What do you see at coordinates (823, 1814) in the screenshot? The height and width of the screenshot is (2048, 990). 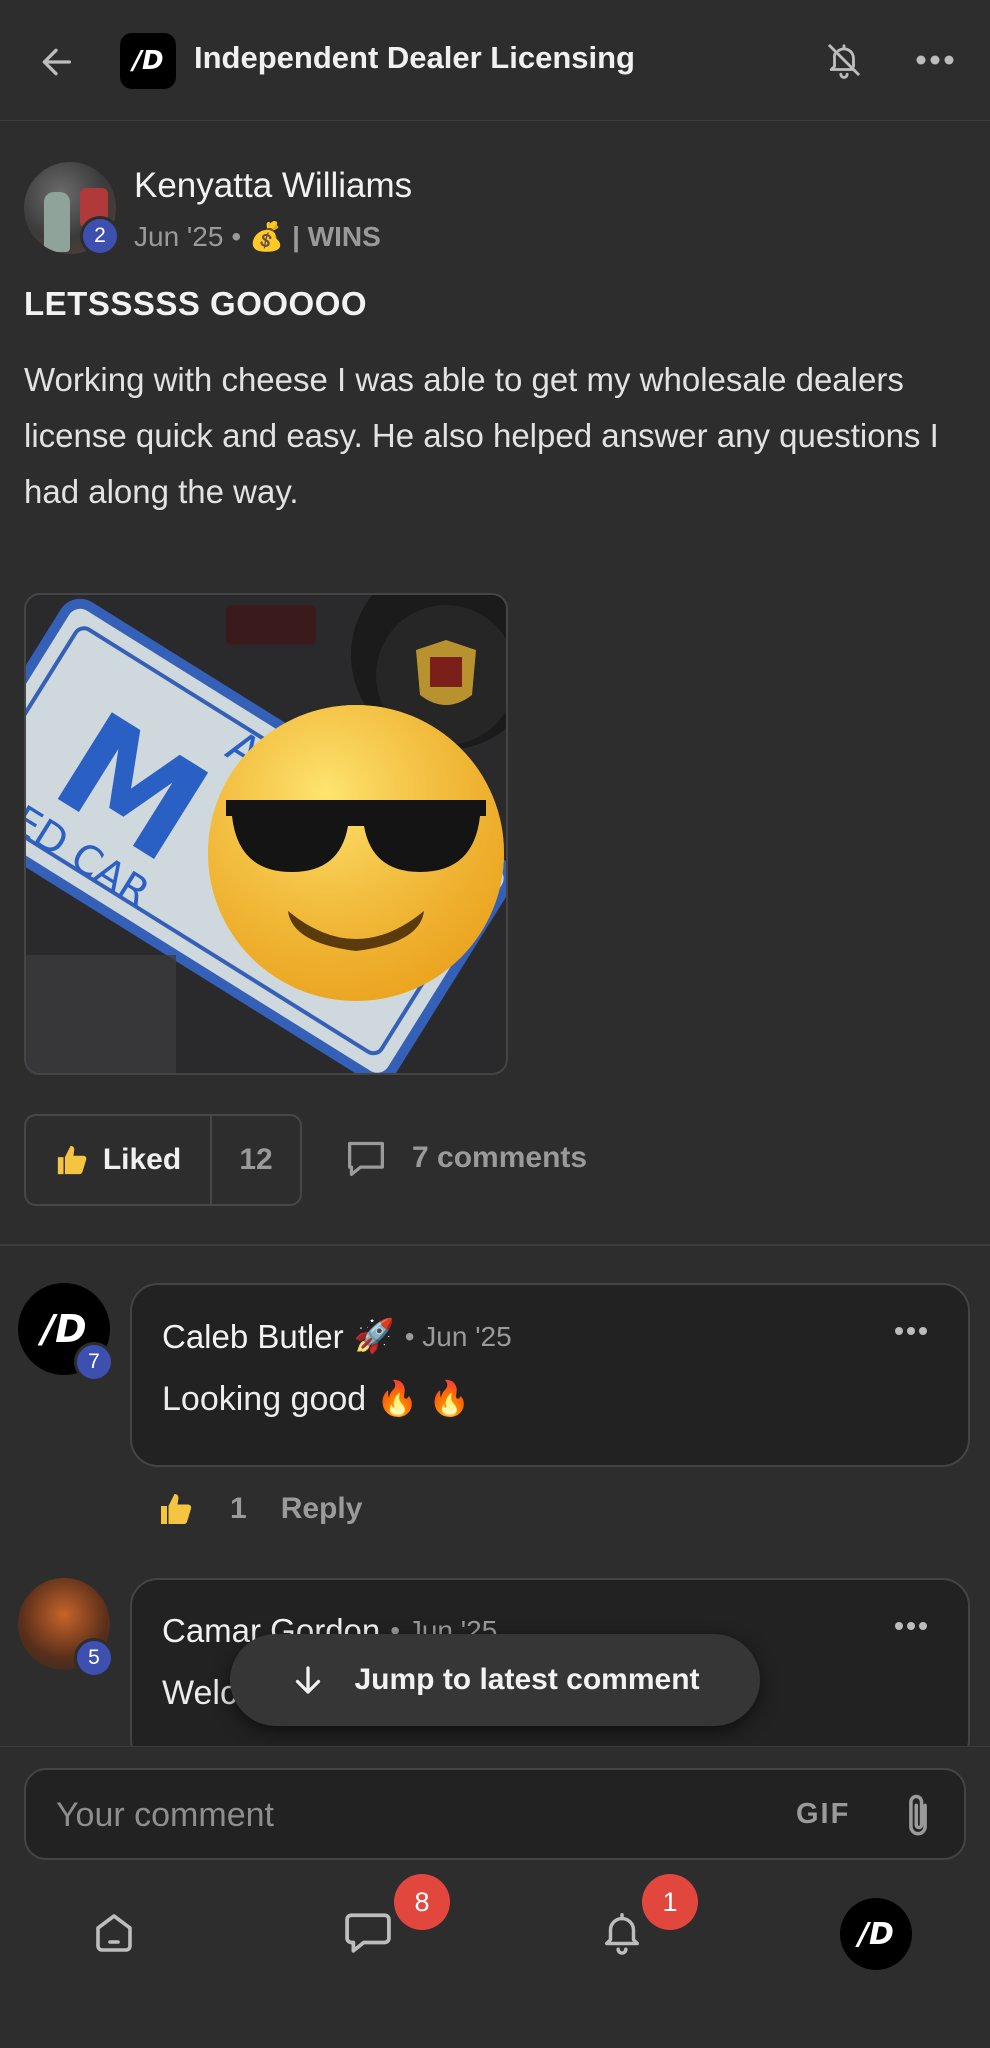 I see `gif-button: GIF` at bounding box center [823, 1814].